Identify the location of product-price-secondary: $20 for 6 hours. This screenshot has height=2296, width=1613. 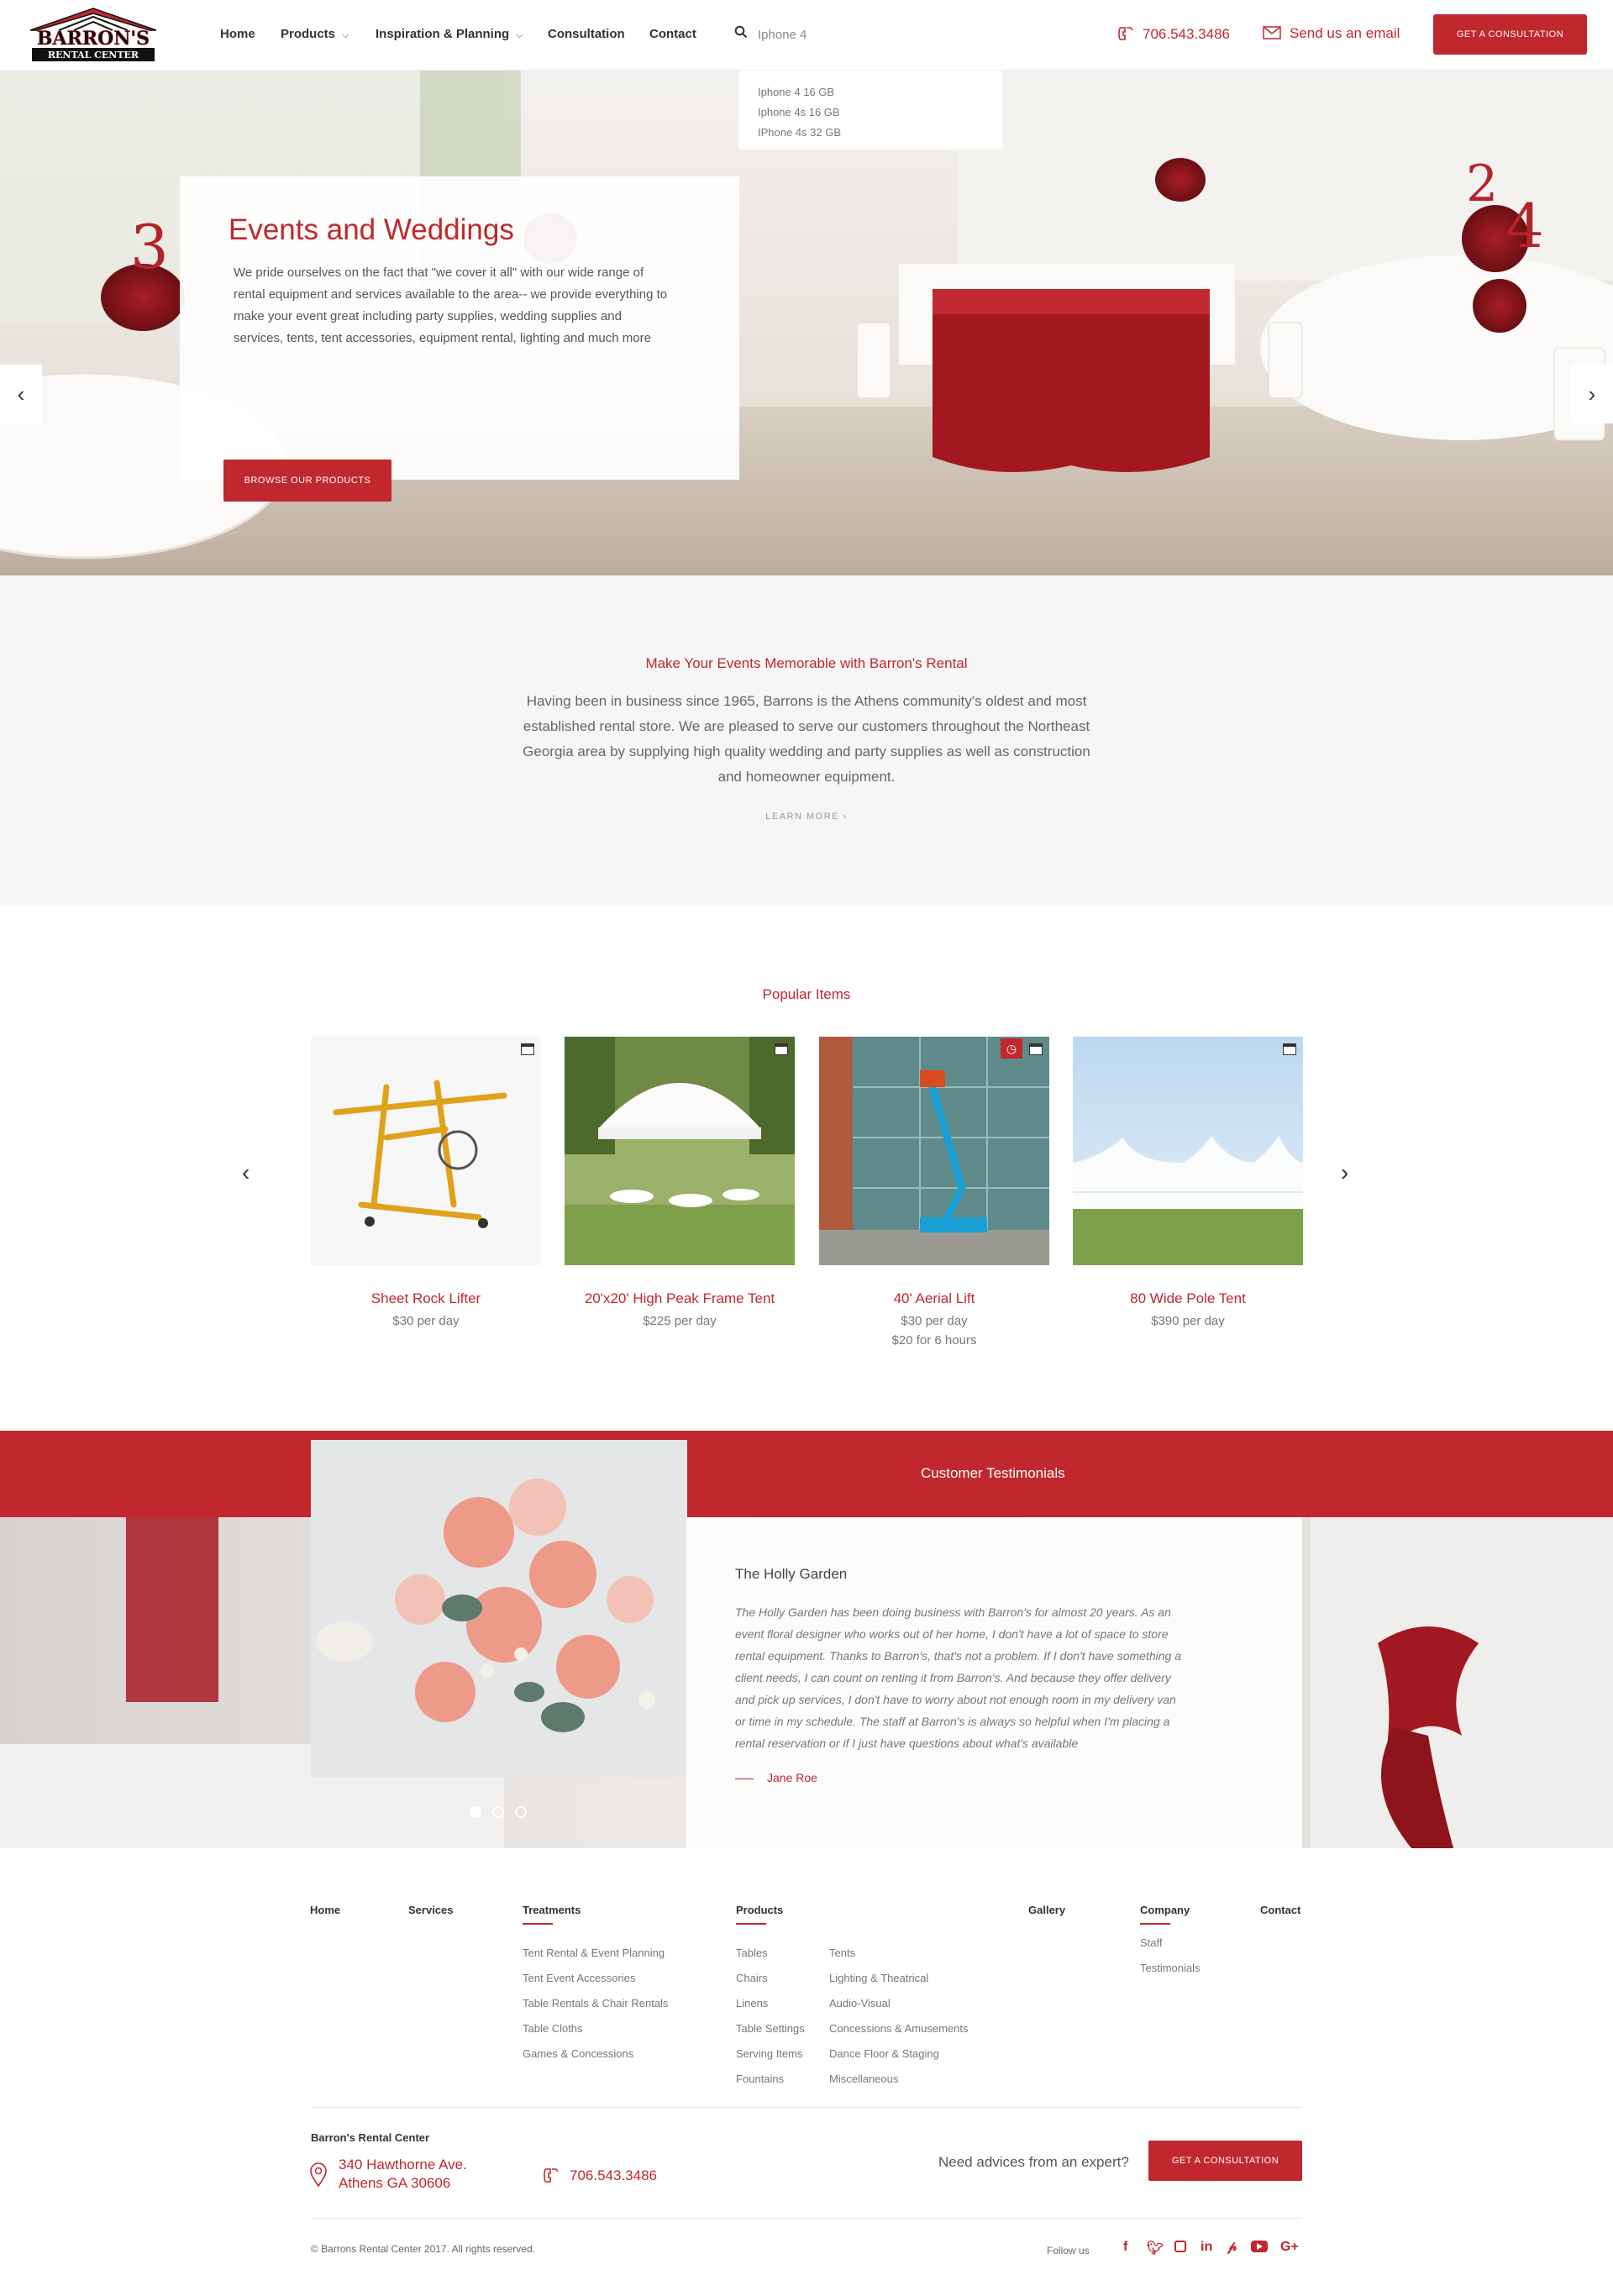
(934, 1340).